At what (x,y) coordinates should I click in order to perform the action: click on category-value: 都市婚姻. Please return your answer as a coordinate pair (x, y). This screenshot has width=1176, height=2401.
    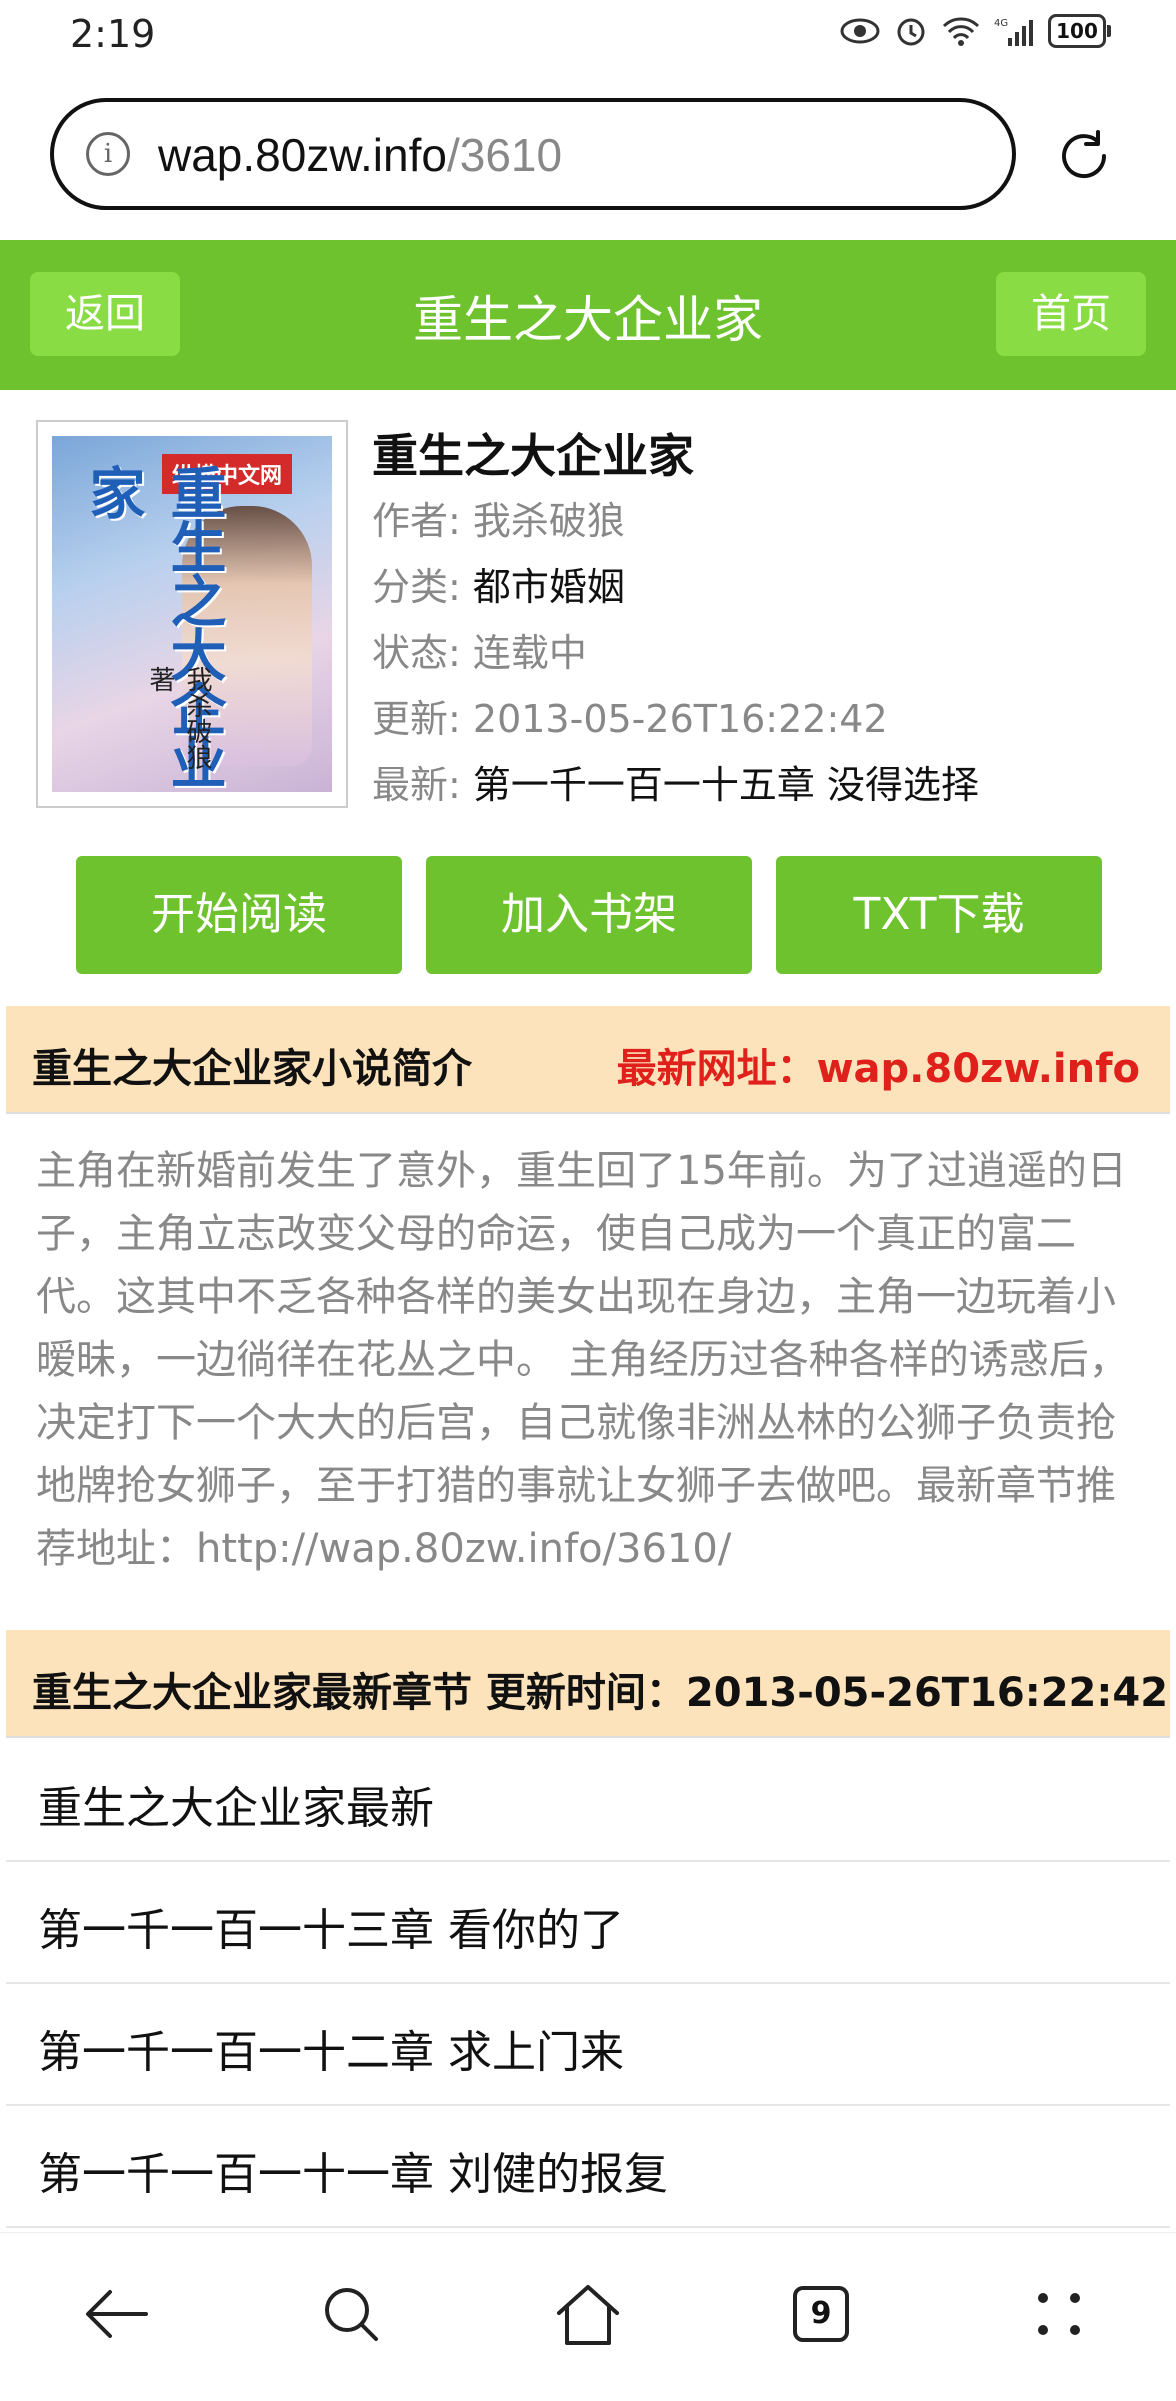
    Looking at the image, I should click on (549, 587).